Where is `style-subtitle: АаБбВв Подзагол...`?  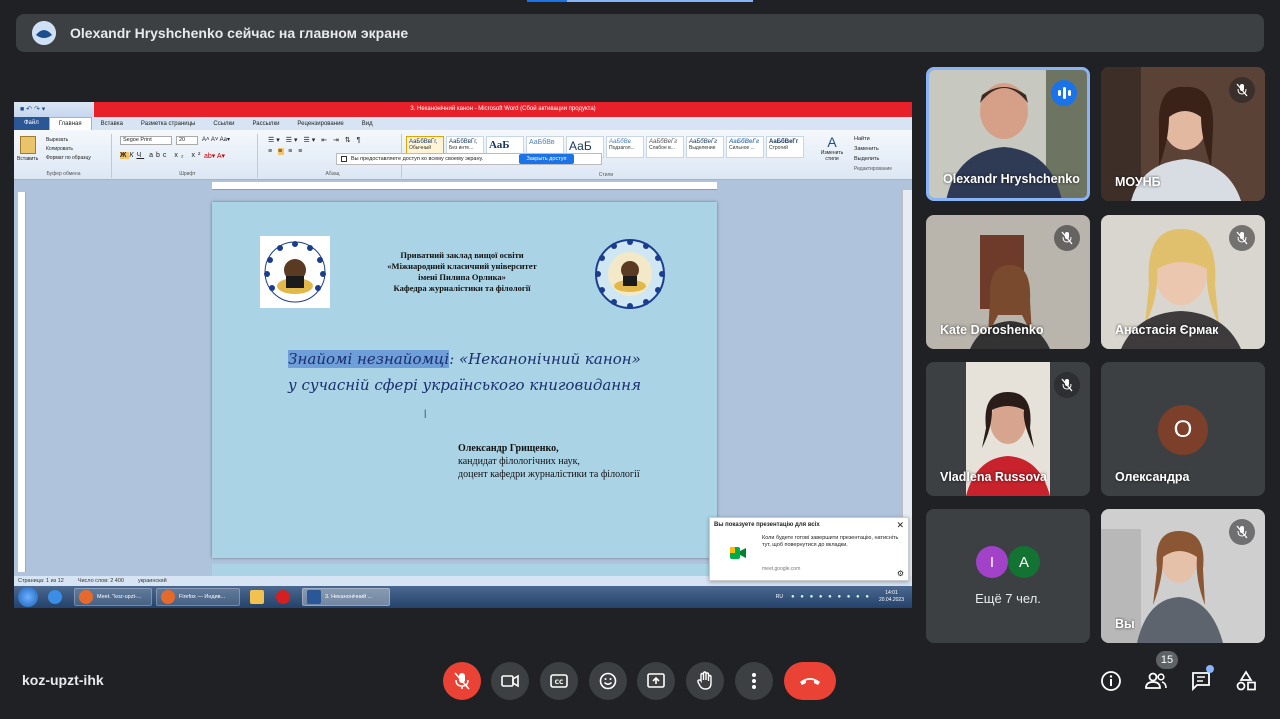
style-subtitle: АаБбВв Подзагол... is located at coordinates (625, 147).